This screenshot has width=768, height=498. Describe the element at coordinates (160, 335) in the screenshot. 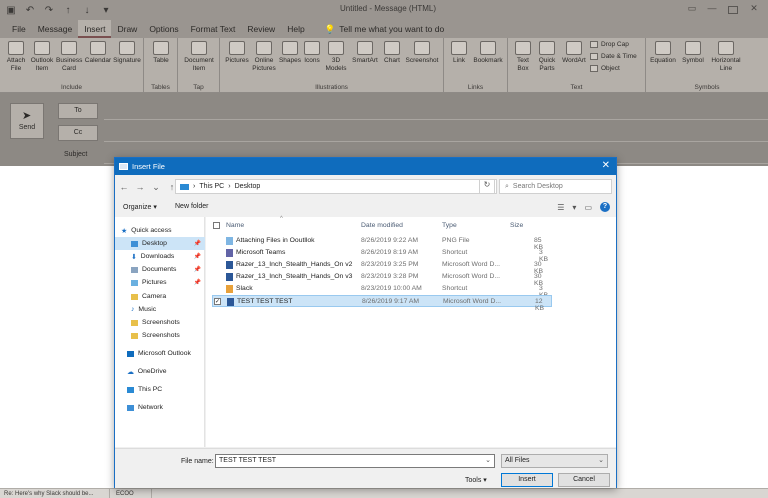

I see `nav-item-screenshots-2: Screenshots` at that location.